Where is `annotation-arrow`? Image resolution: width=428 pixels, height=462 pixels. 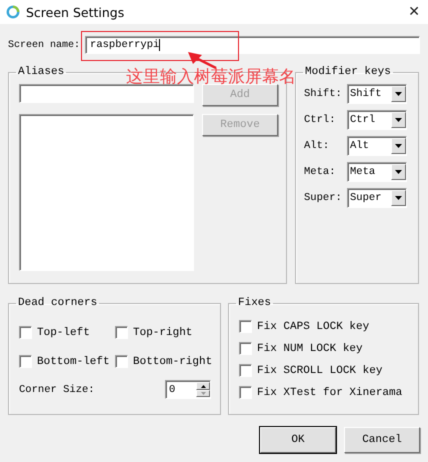
annotation-arrow is located at coordinates (203, 60).